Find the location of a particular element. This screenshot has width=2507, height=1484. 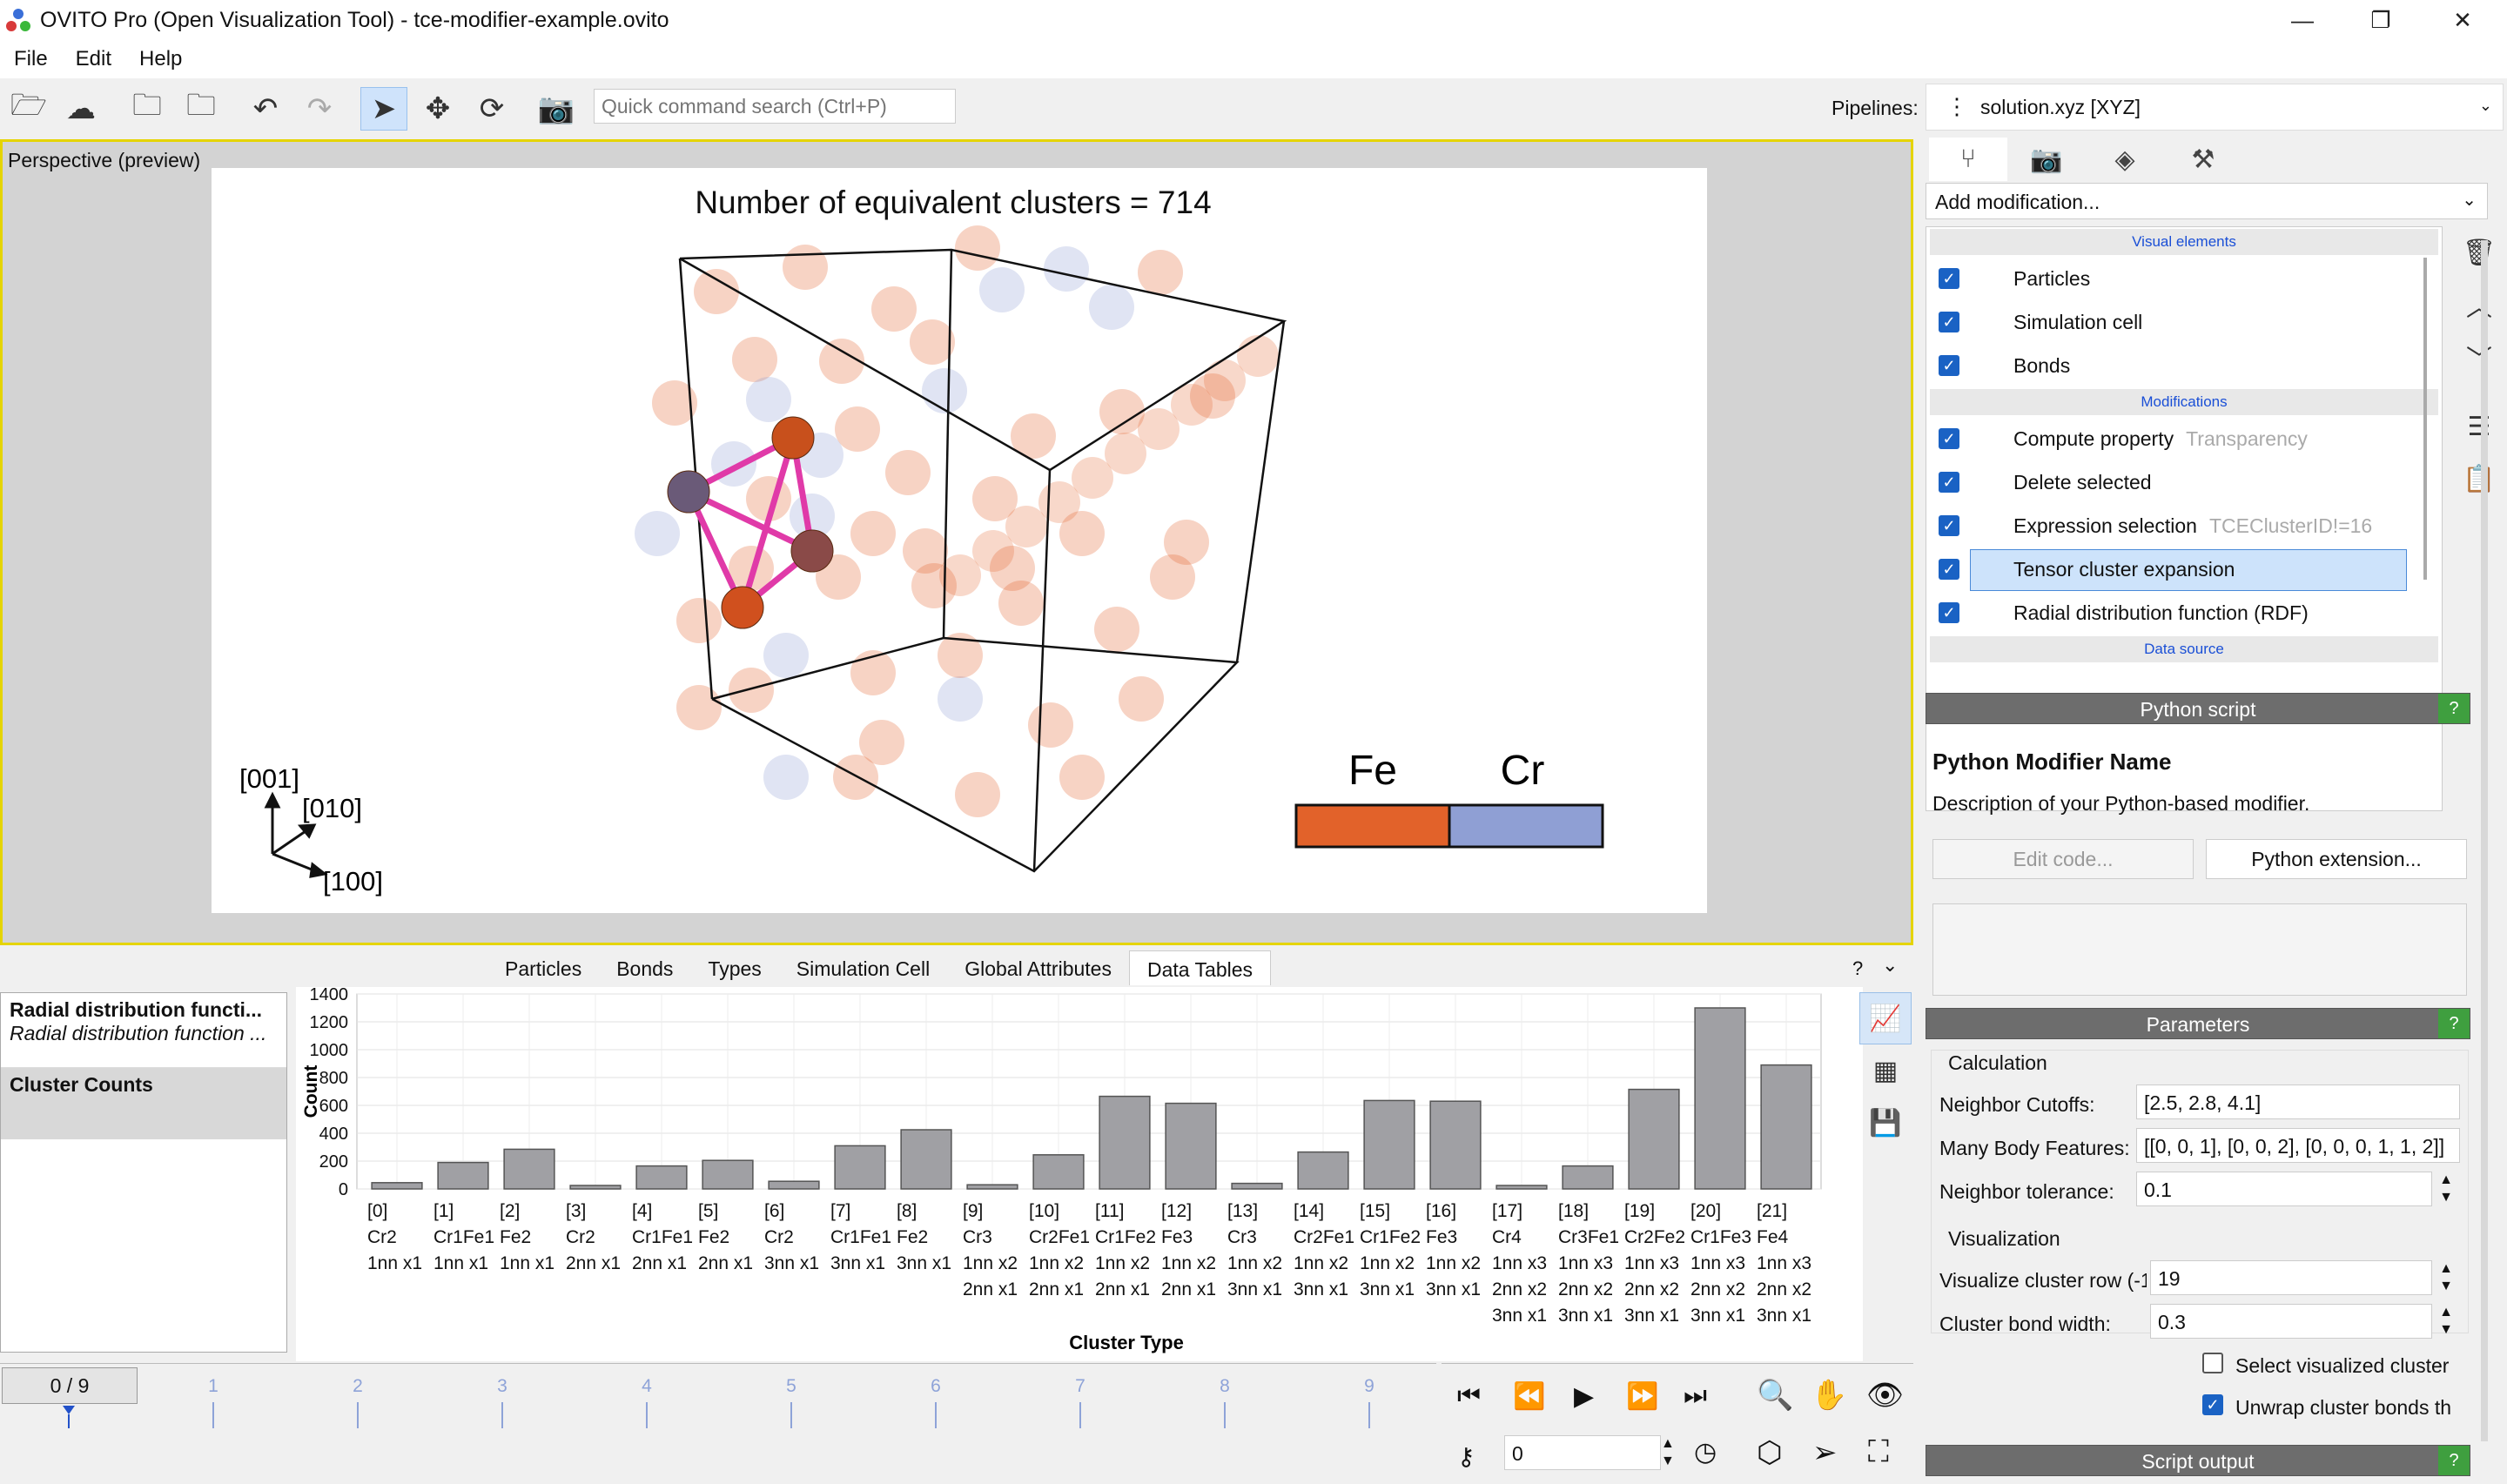

pipeline-item-rdf: ✓ Radial distribution function (RDF) is located at coordinates (2184, 613).